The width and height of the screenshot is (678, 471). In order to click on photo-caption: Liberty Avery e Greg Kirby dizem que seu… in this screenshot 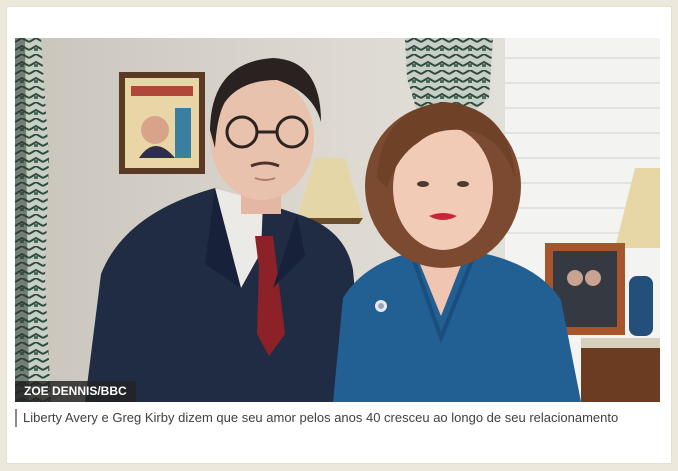, I will do `click(326, 418)`.